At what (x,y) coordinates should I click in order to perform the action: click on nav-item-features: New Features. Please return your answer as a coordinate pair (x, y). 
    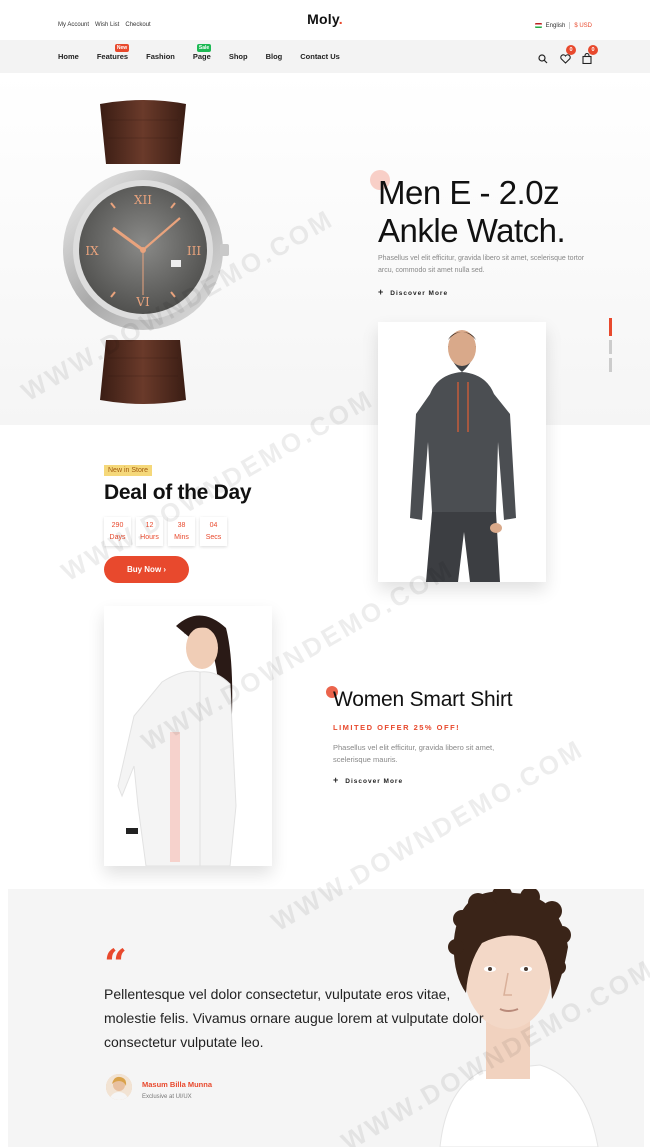
    Looking at the image, I should click on (113, 52).